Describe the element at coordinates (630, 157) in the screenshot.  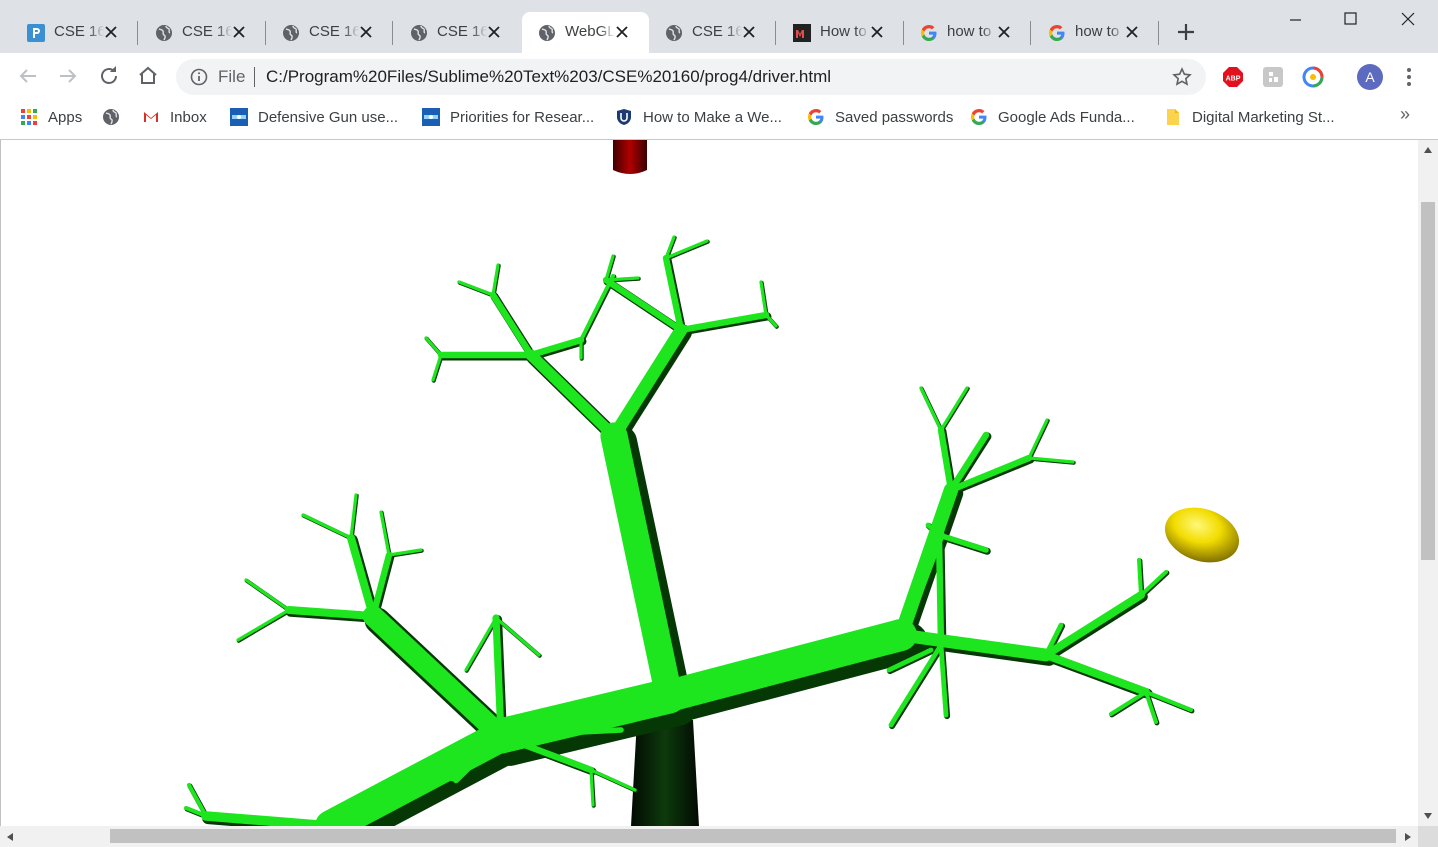
I see `red-cylinder` at that location.